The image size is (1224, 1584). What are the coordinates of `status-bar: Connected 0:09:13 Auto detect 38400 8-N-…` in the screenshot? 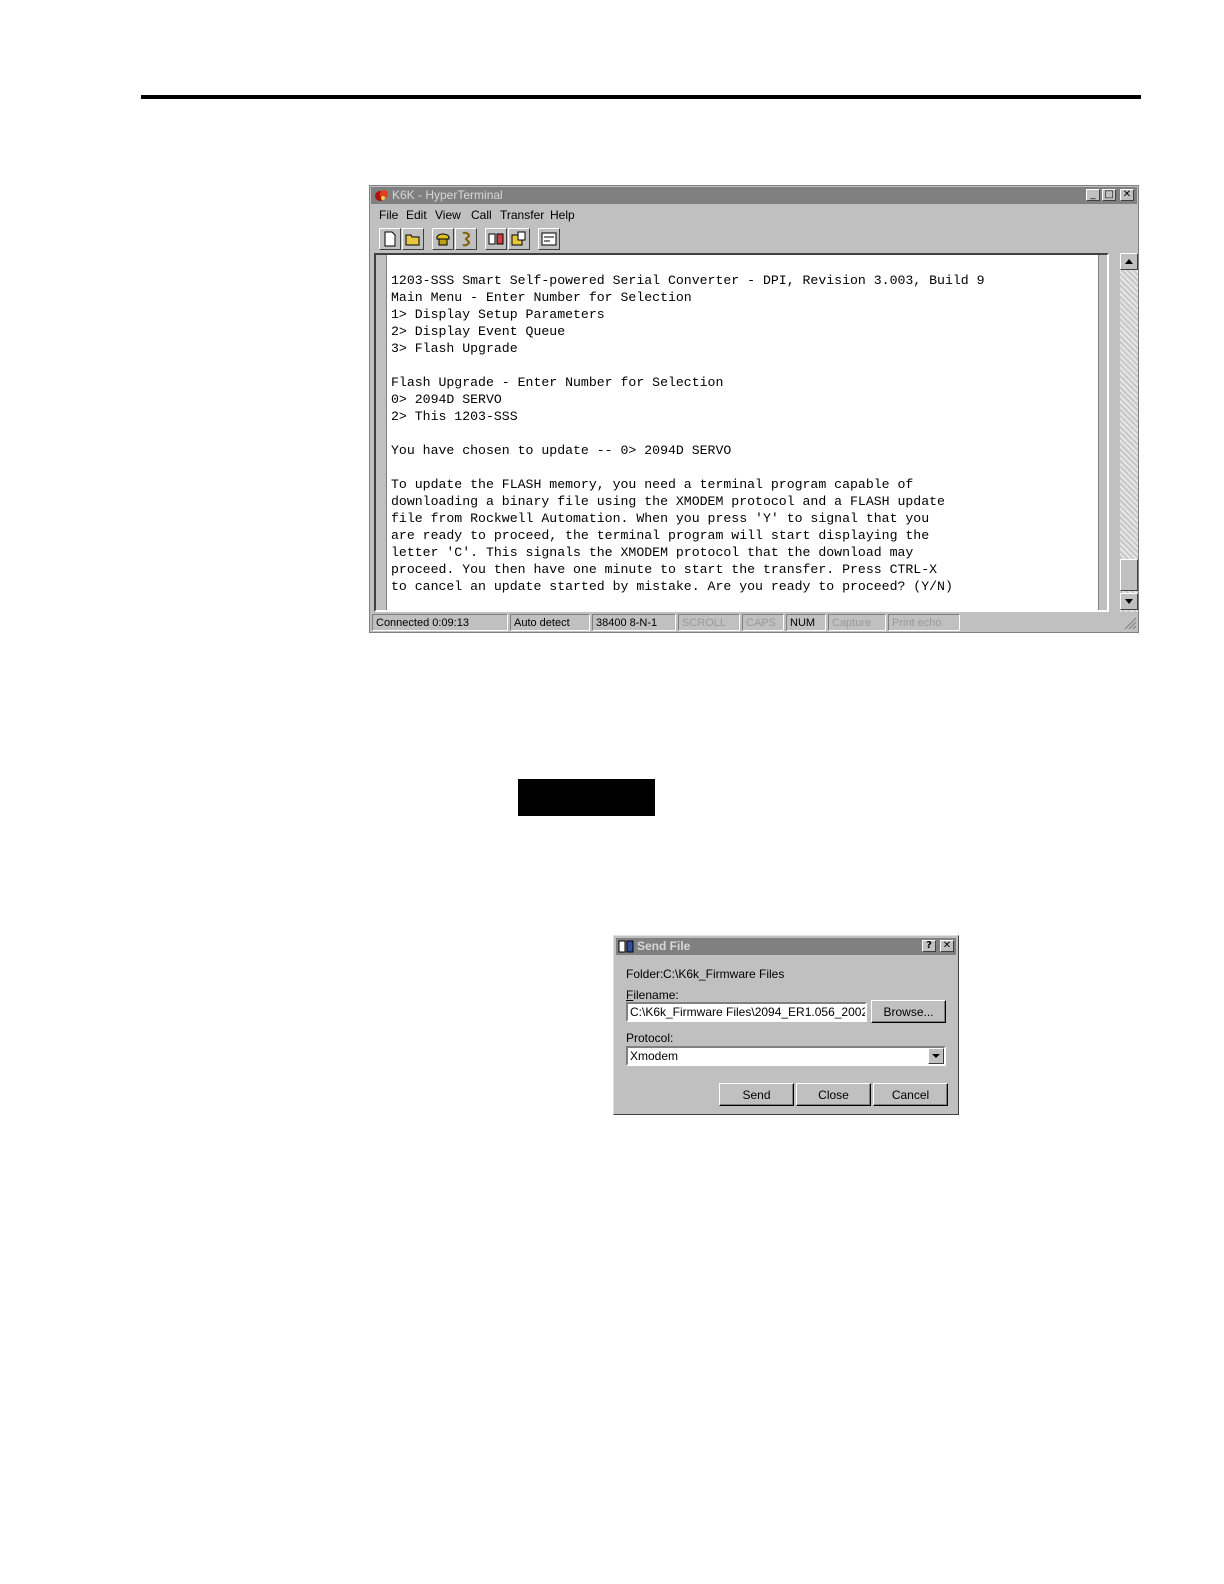 It's located at (755, 623).